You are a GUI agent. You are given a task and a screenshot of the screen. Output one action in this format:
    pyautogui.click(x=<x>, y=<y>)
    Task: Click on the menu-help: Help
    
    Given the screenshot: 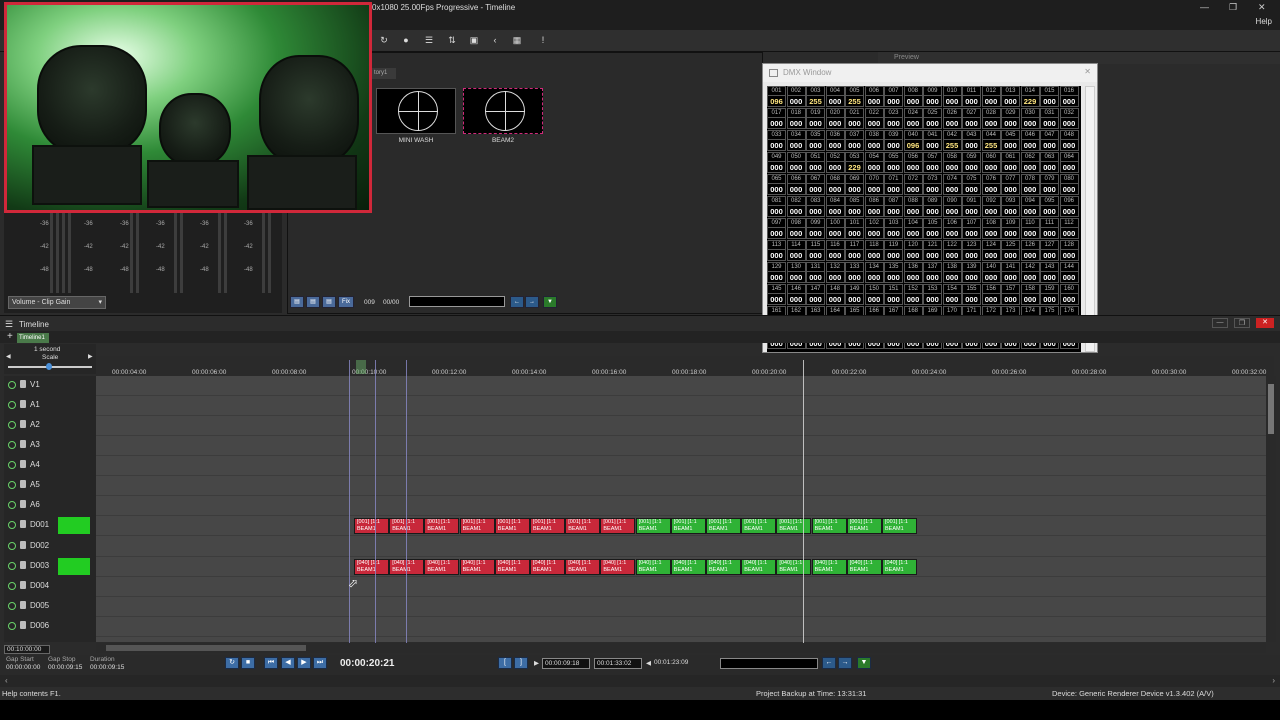 What is the action you would take?
    pyautogui.click(x=1264, y=21)
    